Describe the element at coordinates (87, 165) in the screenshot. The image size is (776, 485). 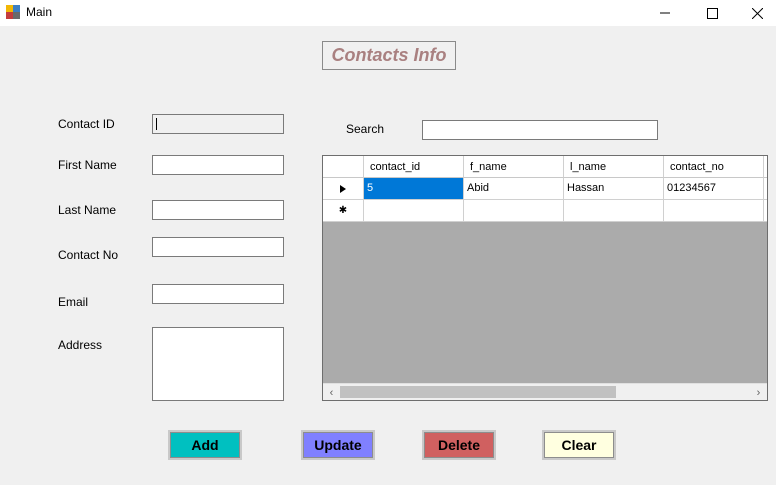
I see `first-name-label: First Name` at that location.